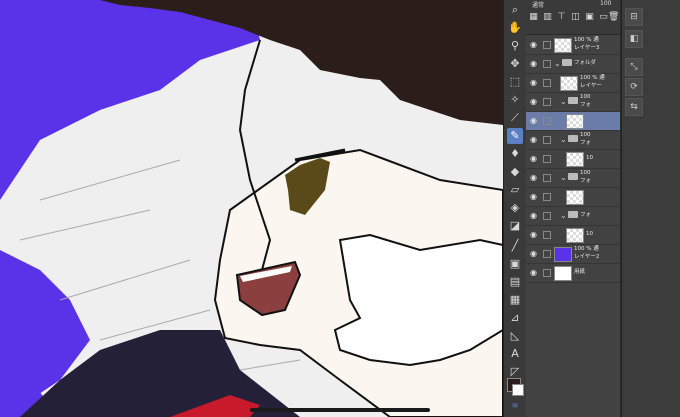  I want to click on color-mode-icon: ≋, so click(515, 406).